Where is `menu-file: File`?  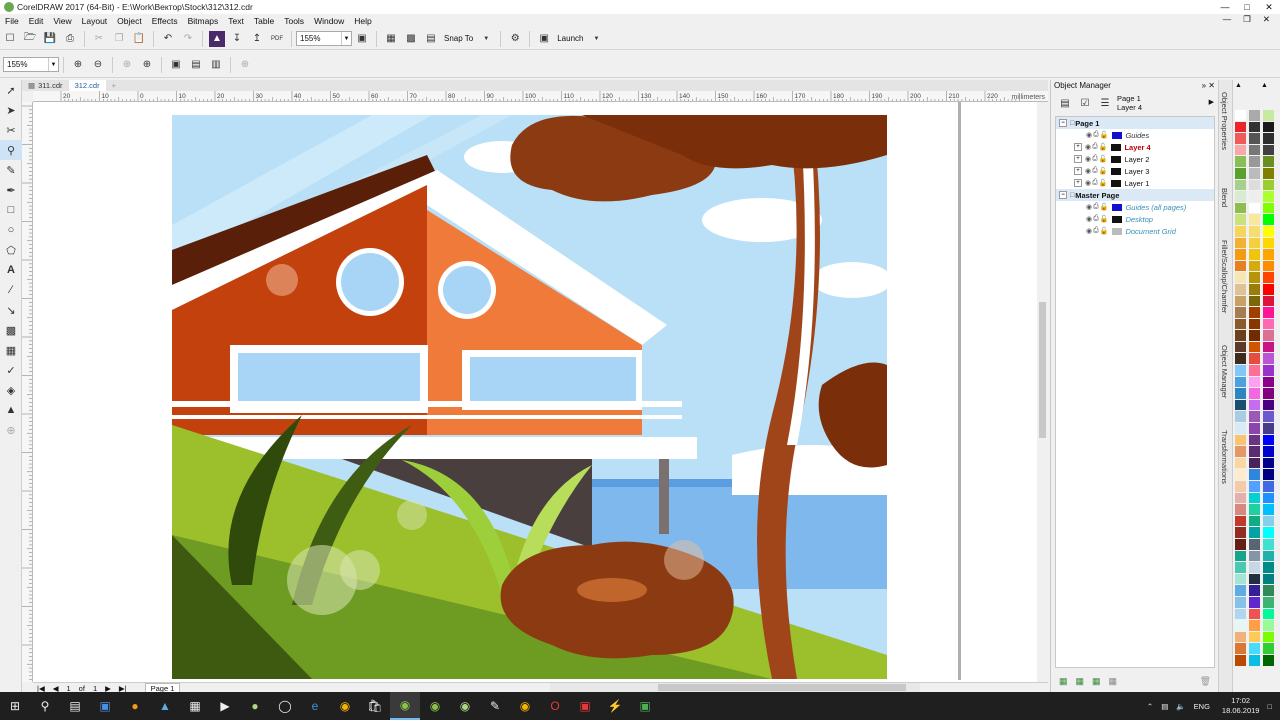 menu-file: File is located at coordinates (12, 21).